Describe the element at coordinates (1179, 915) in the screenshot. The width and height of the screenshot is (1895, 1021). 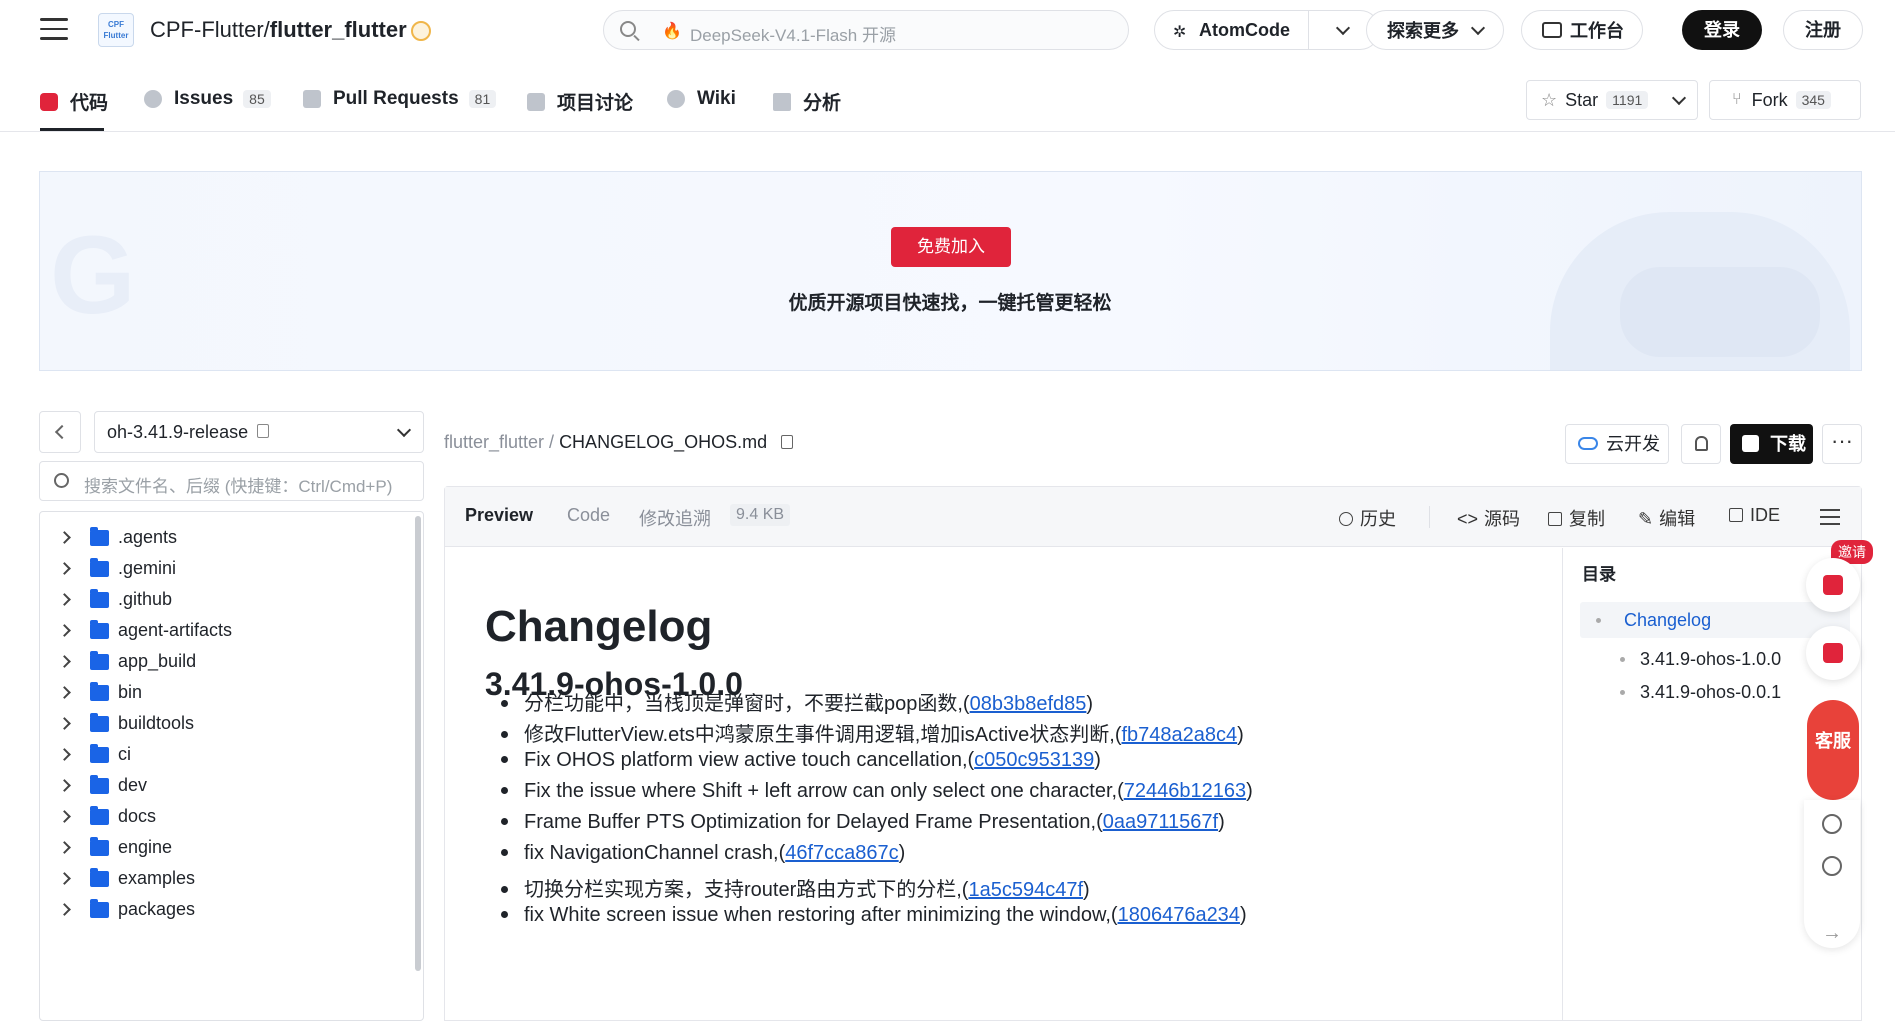
I see `commit-link: 1806476a234` at that location.